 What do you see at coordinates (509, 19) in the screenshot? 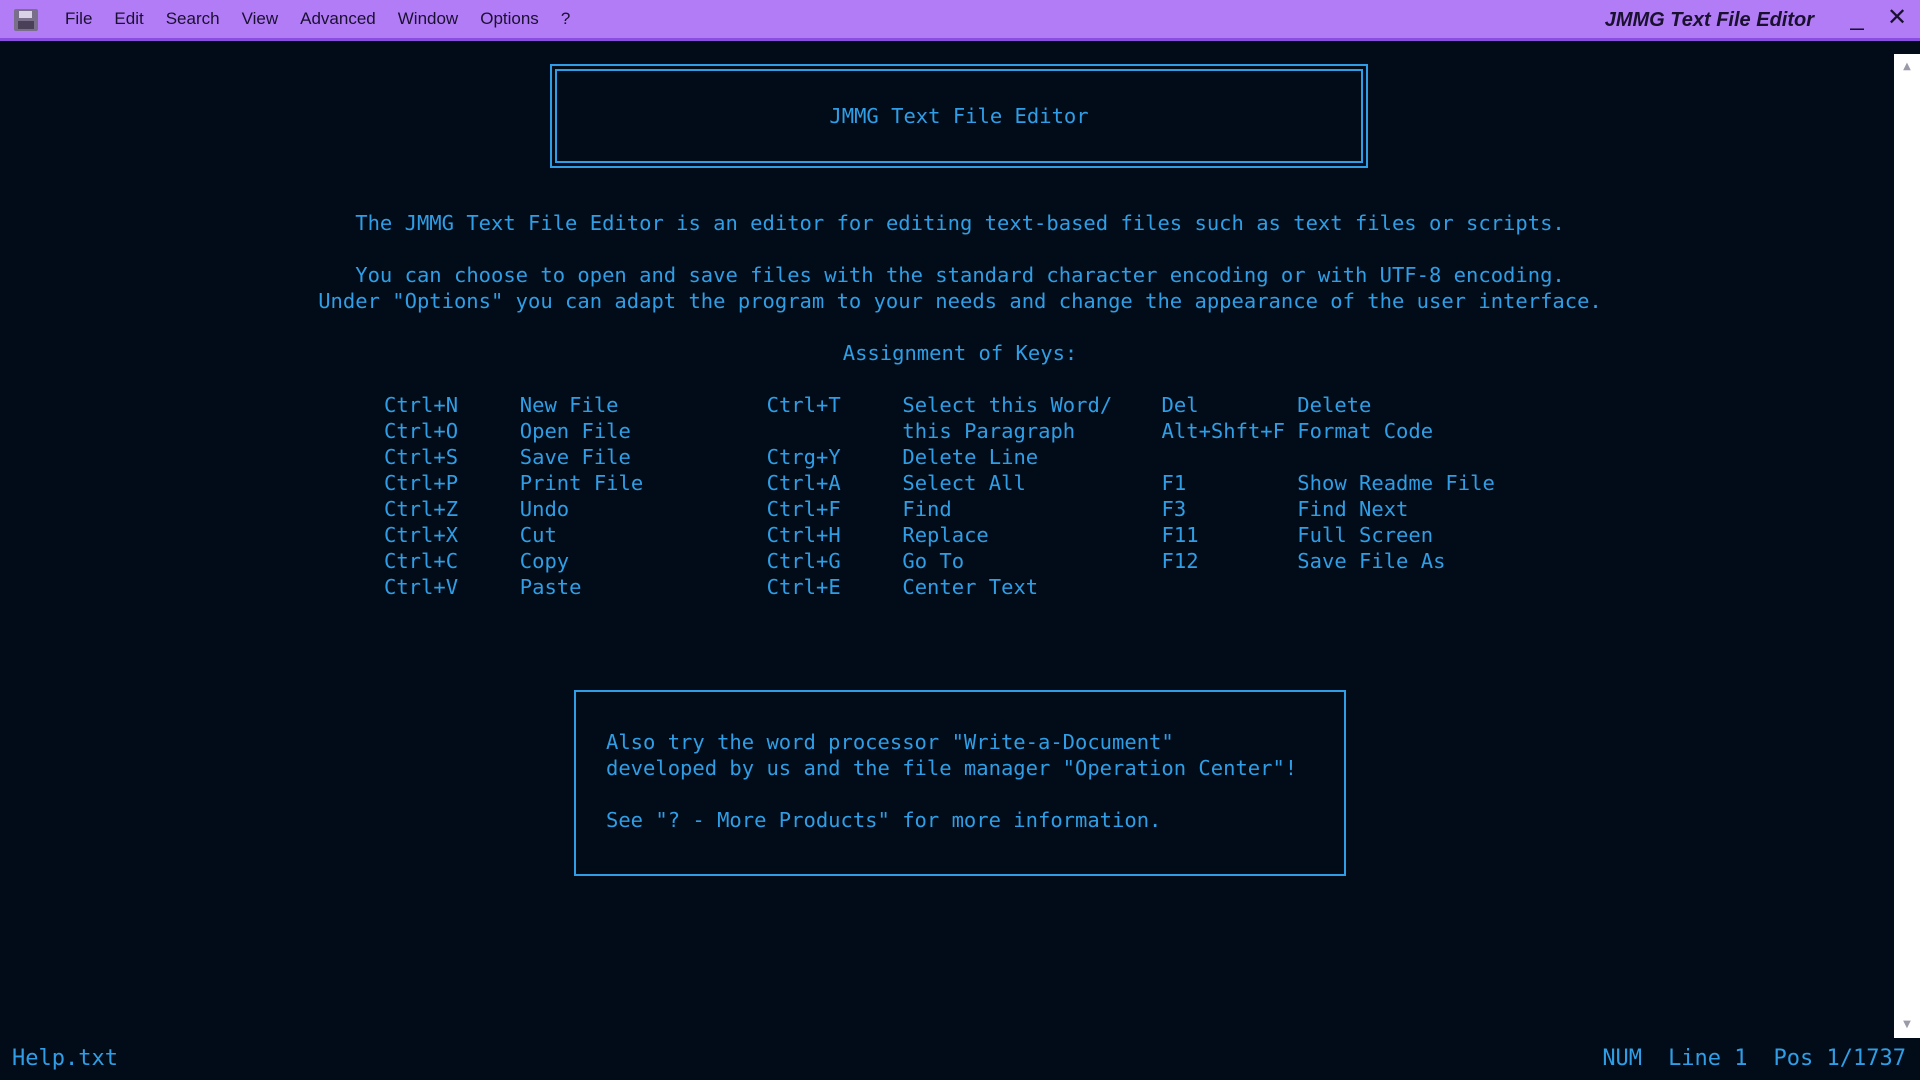
I see `menu-options: Options` at bounding box center [509, 19].